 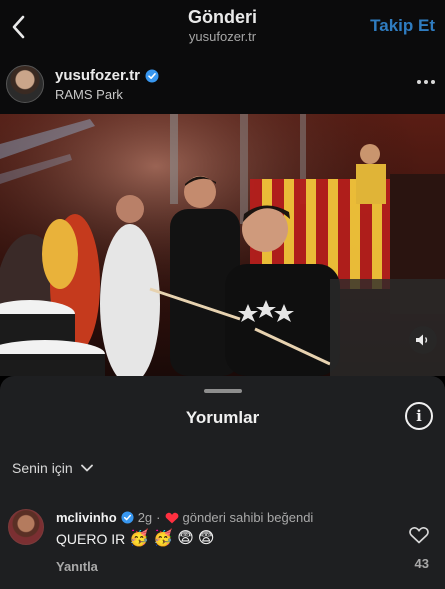 What do you see at coordinates (91, 539) in the screenshot?
I see `comment-body: QUERO IR` at bounding box center [91, 539].